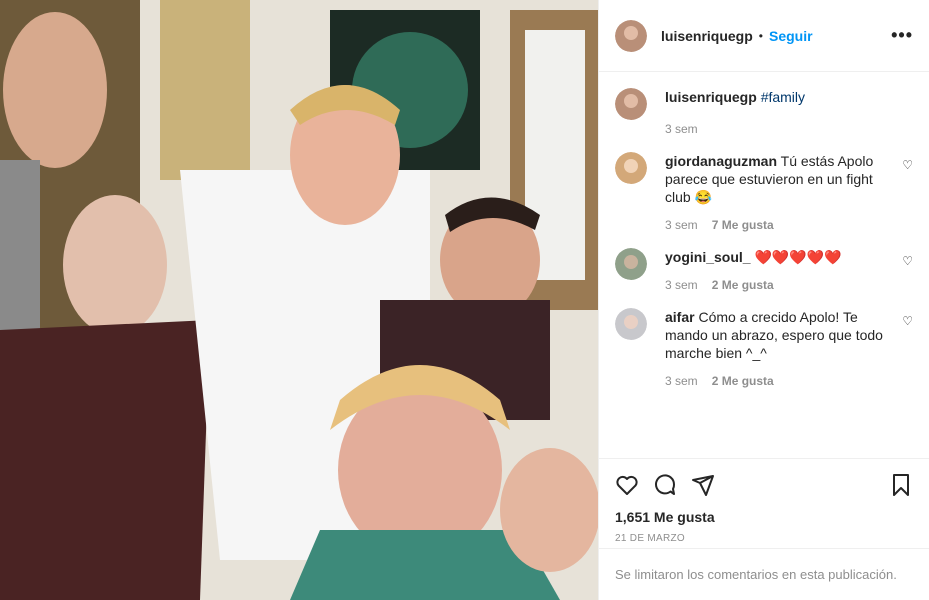  Describe the element at coordinates (764, 517) in the screenshot. I see `likes-count: 1,651 Me gusta` at that location.